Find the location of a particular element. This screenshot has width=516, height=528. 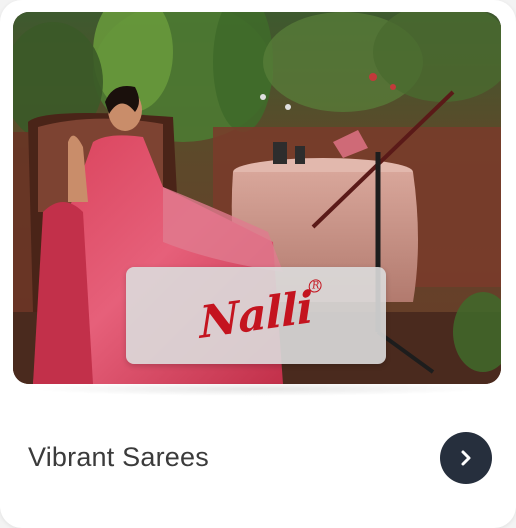

brand-logo-panel: Nalli R is located at coordinates (256, 315).